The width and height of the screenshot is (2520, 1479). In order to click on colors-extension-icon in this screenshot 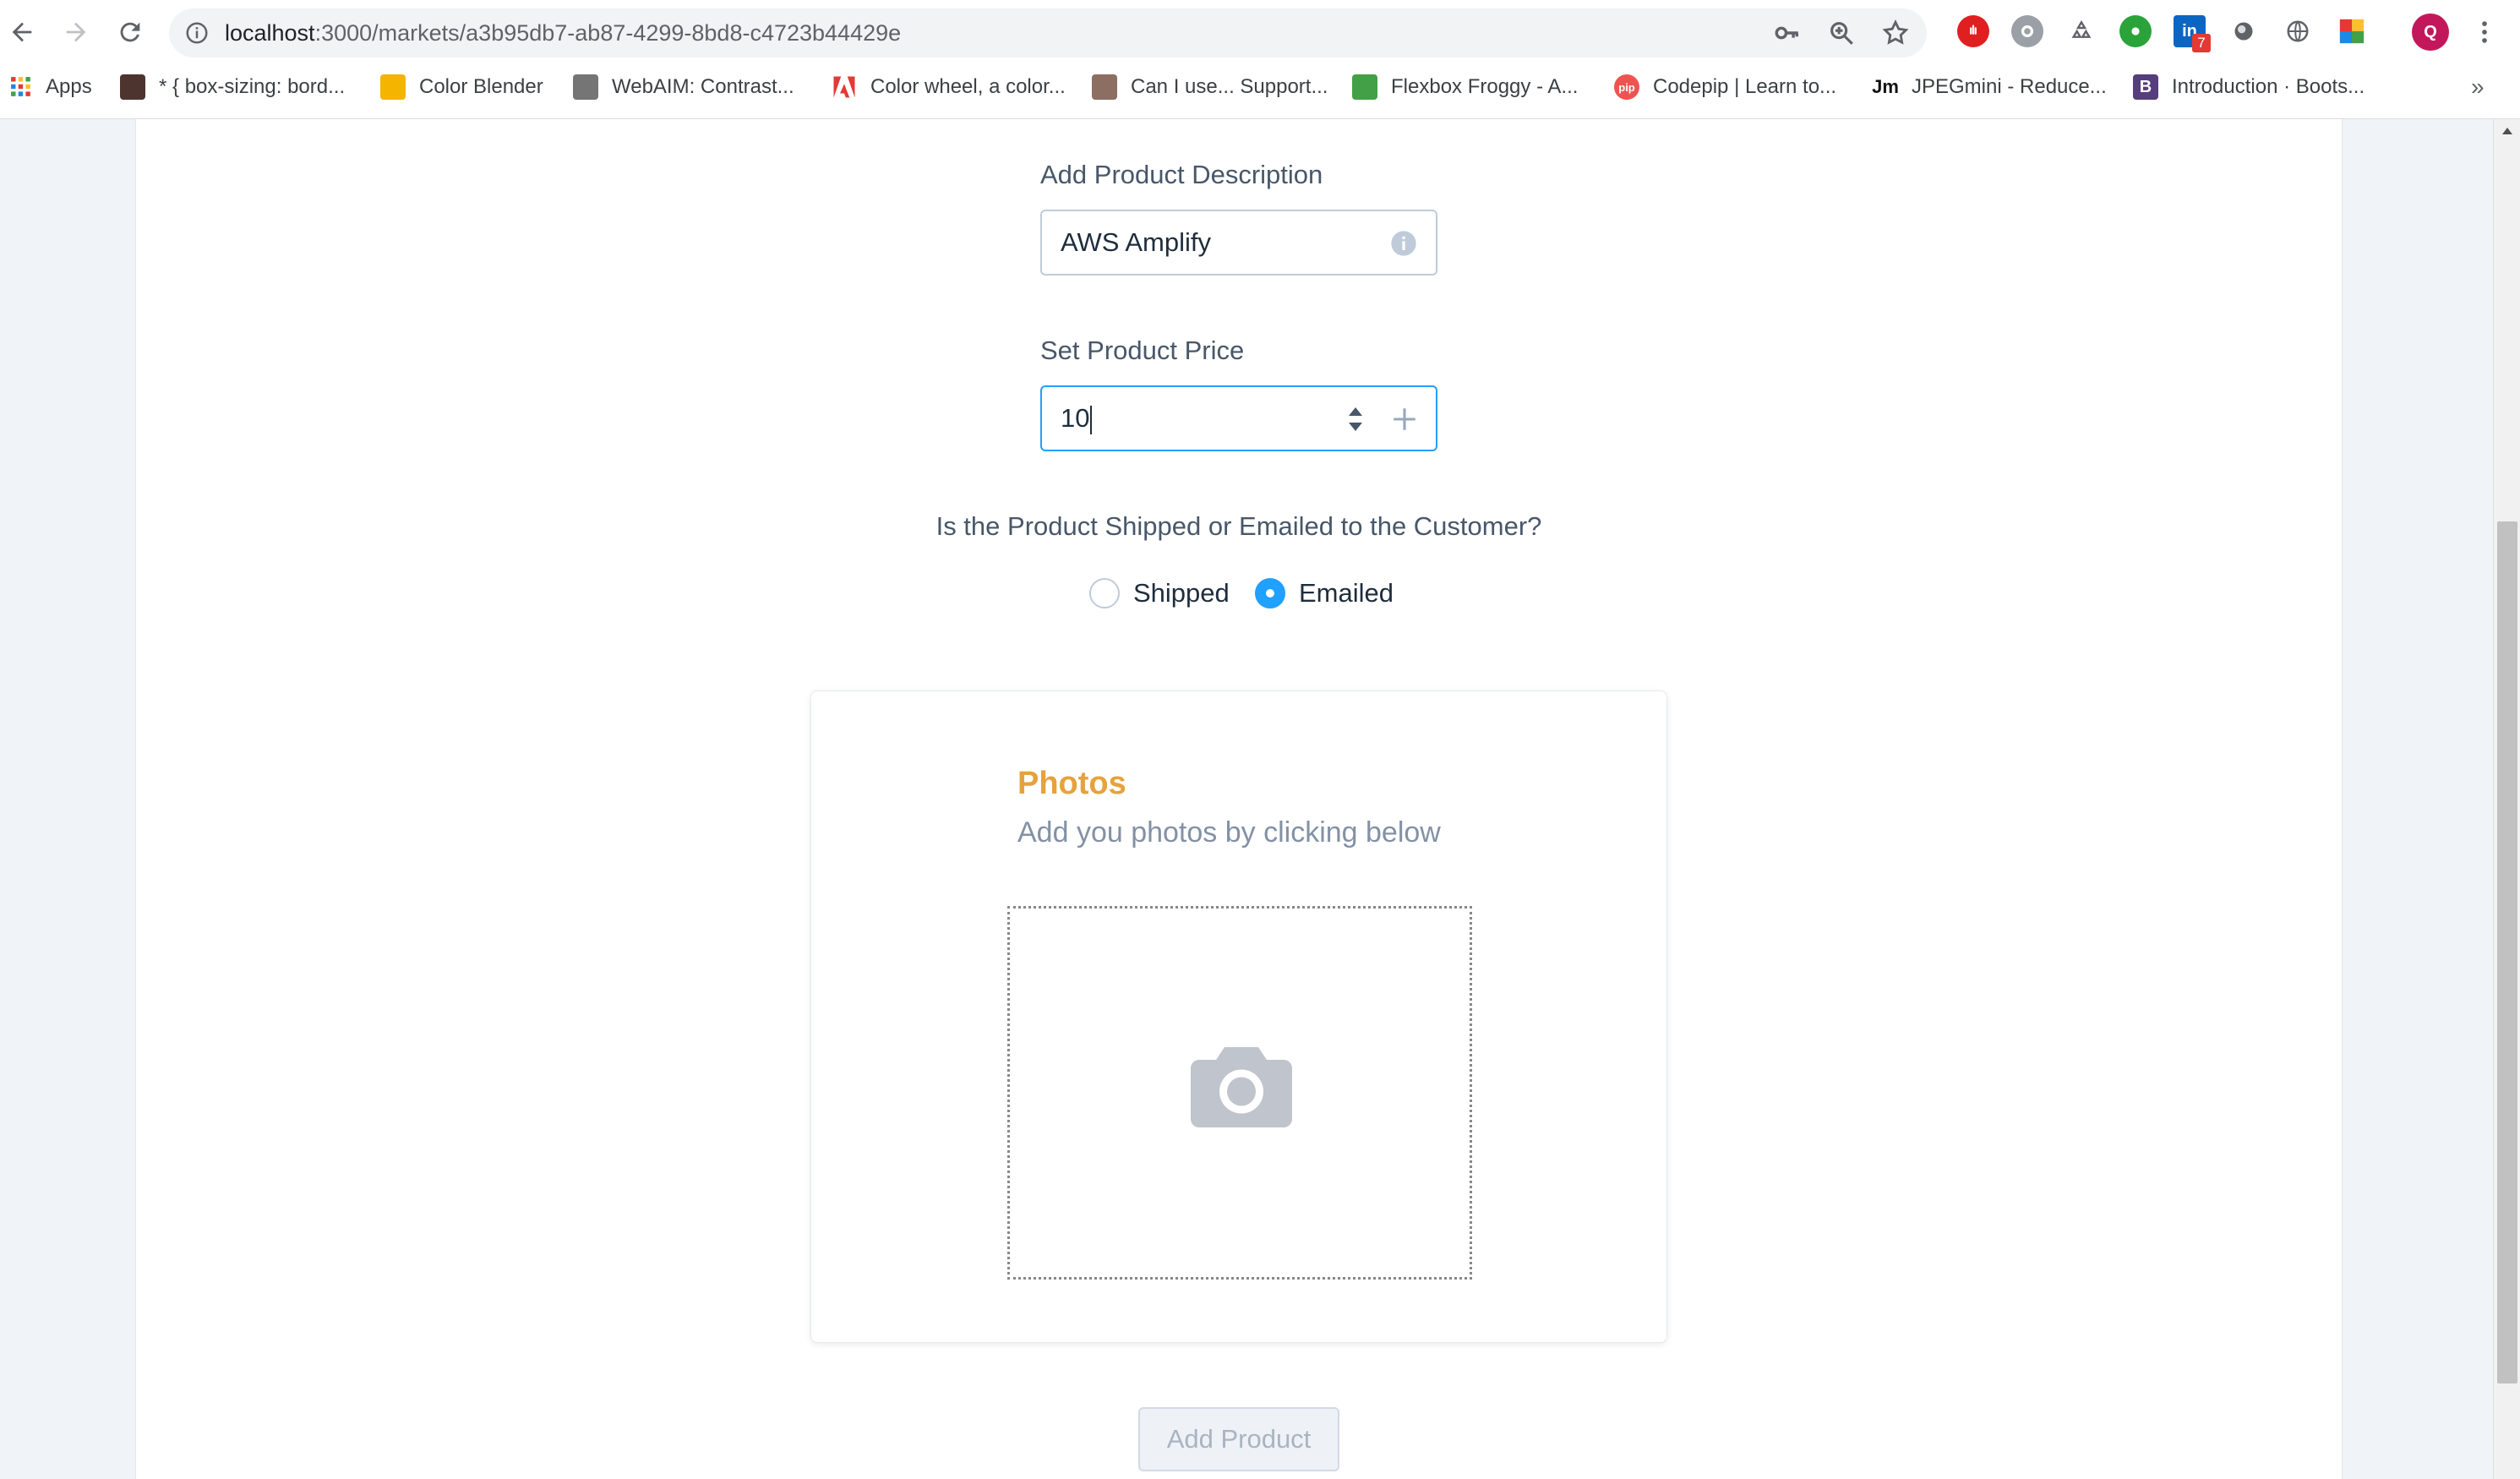, I will do `click(2352, 31)`.